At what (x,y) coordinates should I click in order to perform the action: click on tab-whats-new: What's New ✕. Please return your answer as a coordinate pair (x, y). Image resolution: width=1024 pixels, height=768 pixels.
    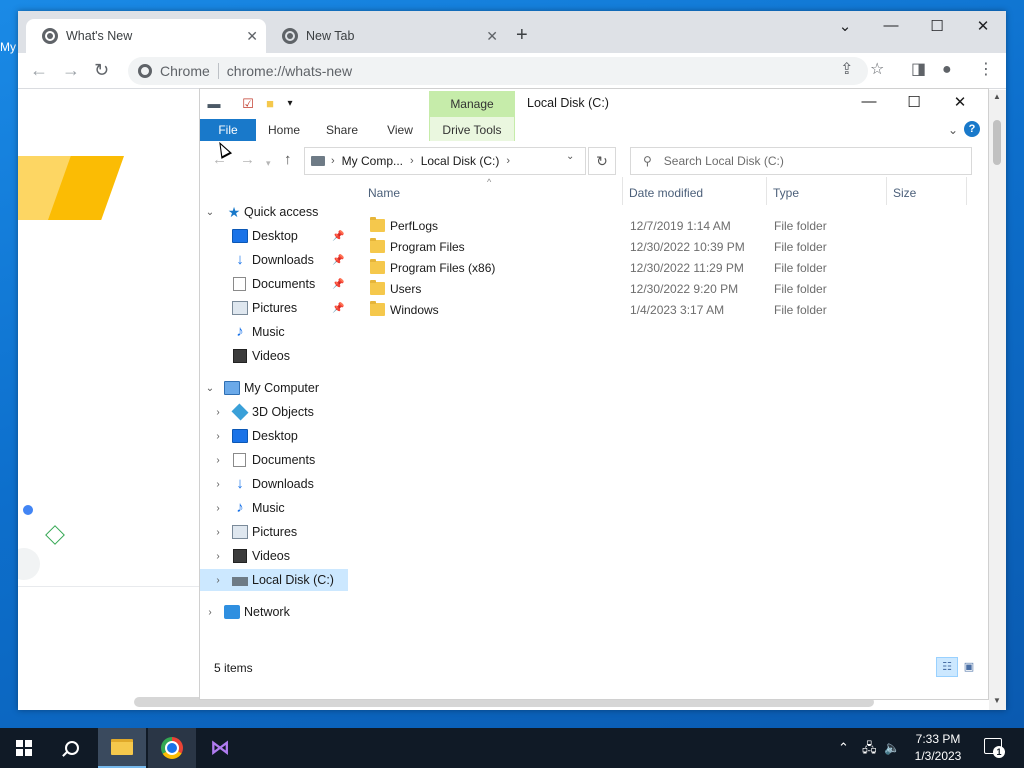
    Looking at the image, I should click on (146, 36).